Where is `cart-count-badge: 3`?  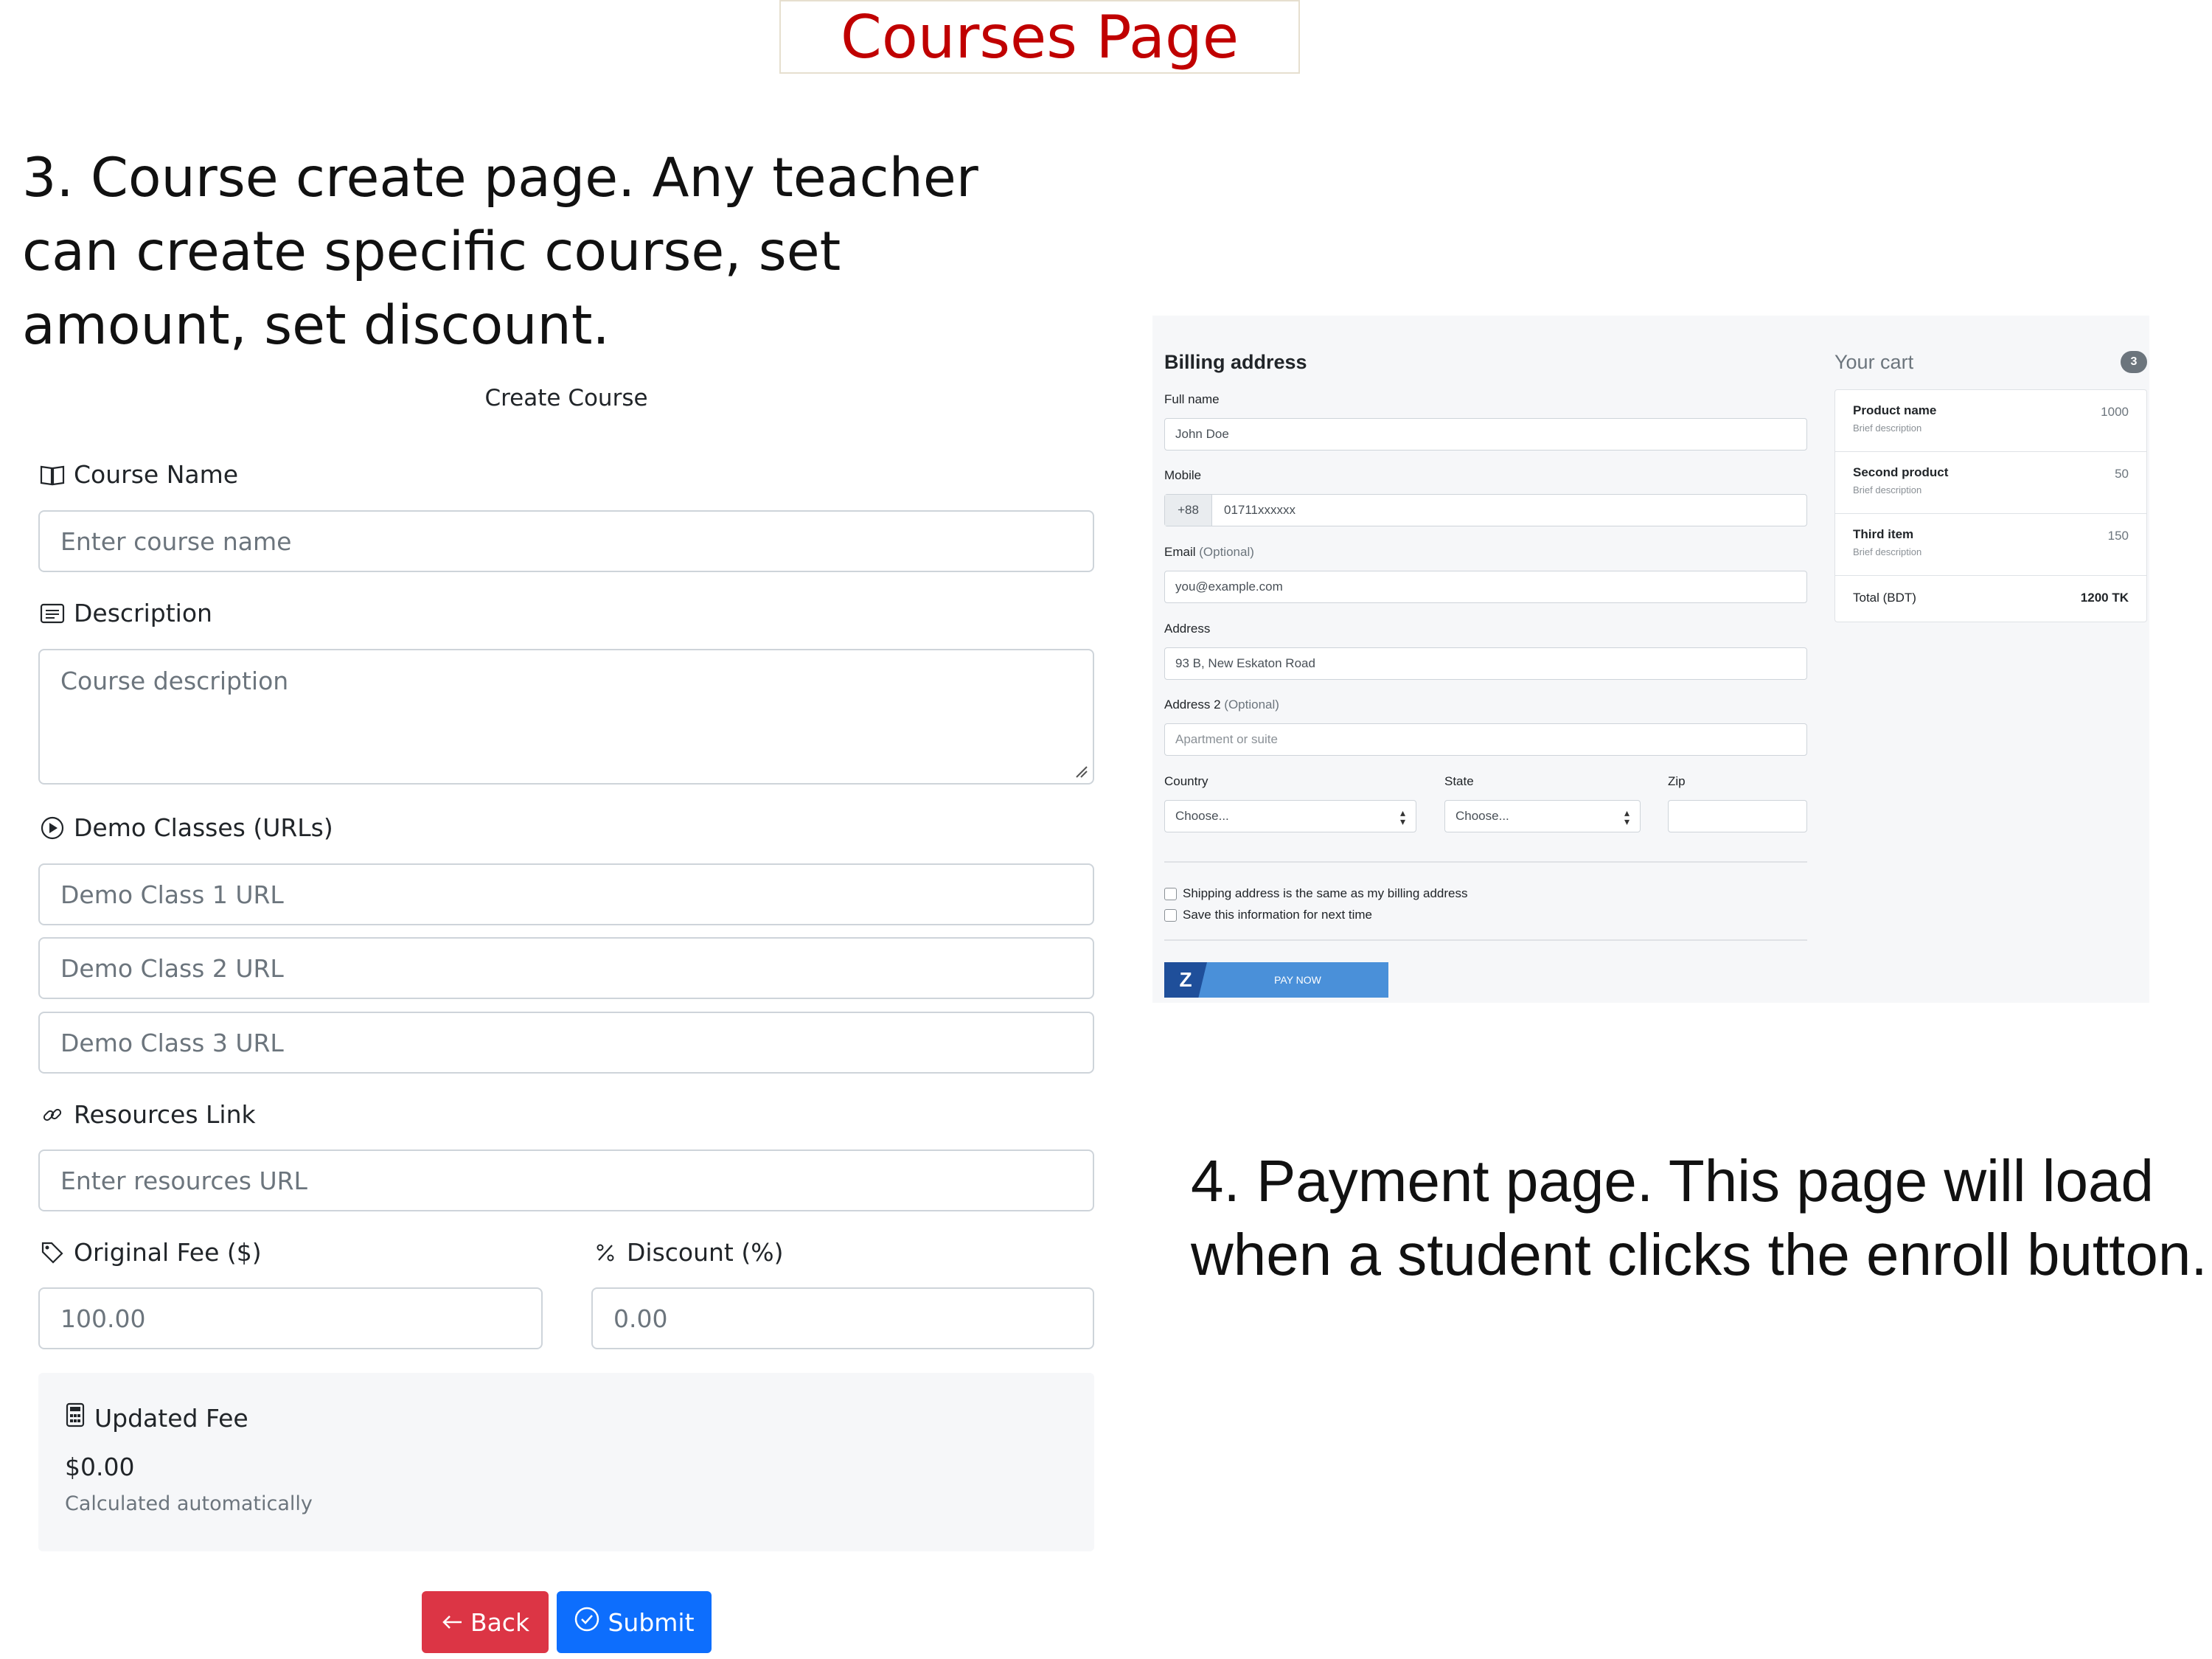
cart-count-badge: 3 is located at coordinates (2134, 362).